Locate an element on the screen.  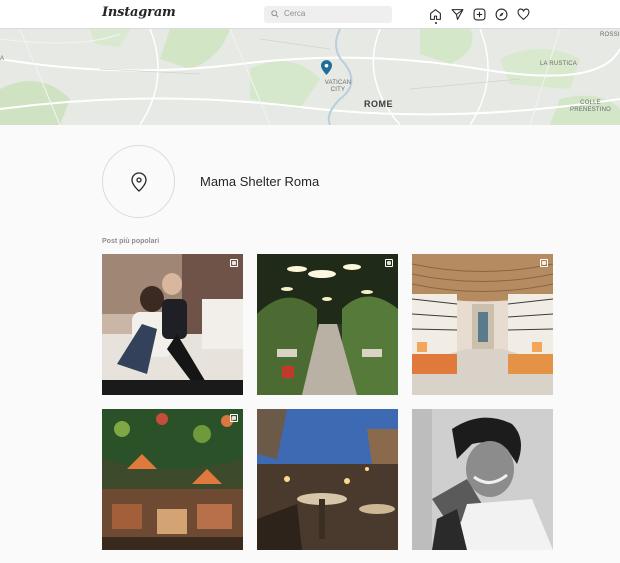
top-nav: Instagram Cerca is located at coordinates (310, 14).